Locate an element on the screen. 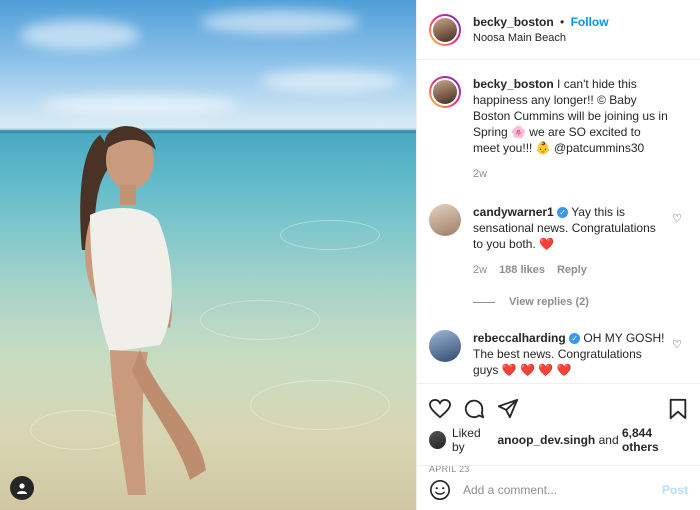 The height and width of the screenshot is (510, 700). tagged-users-button is located at coordinates (22, 488).